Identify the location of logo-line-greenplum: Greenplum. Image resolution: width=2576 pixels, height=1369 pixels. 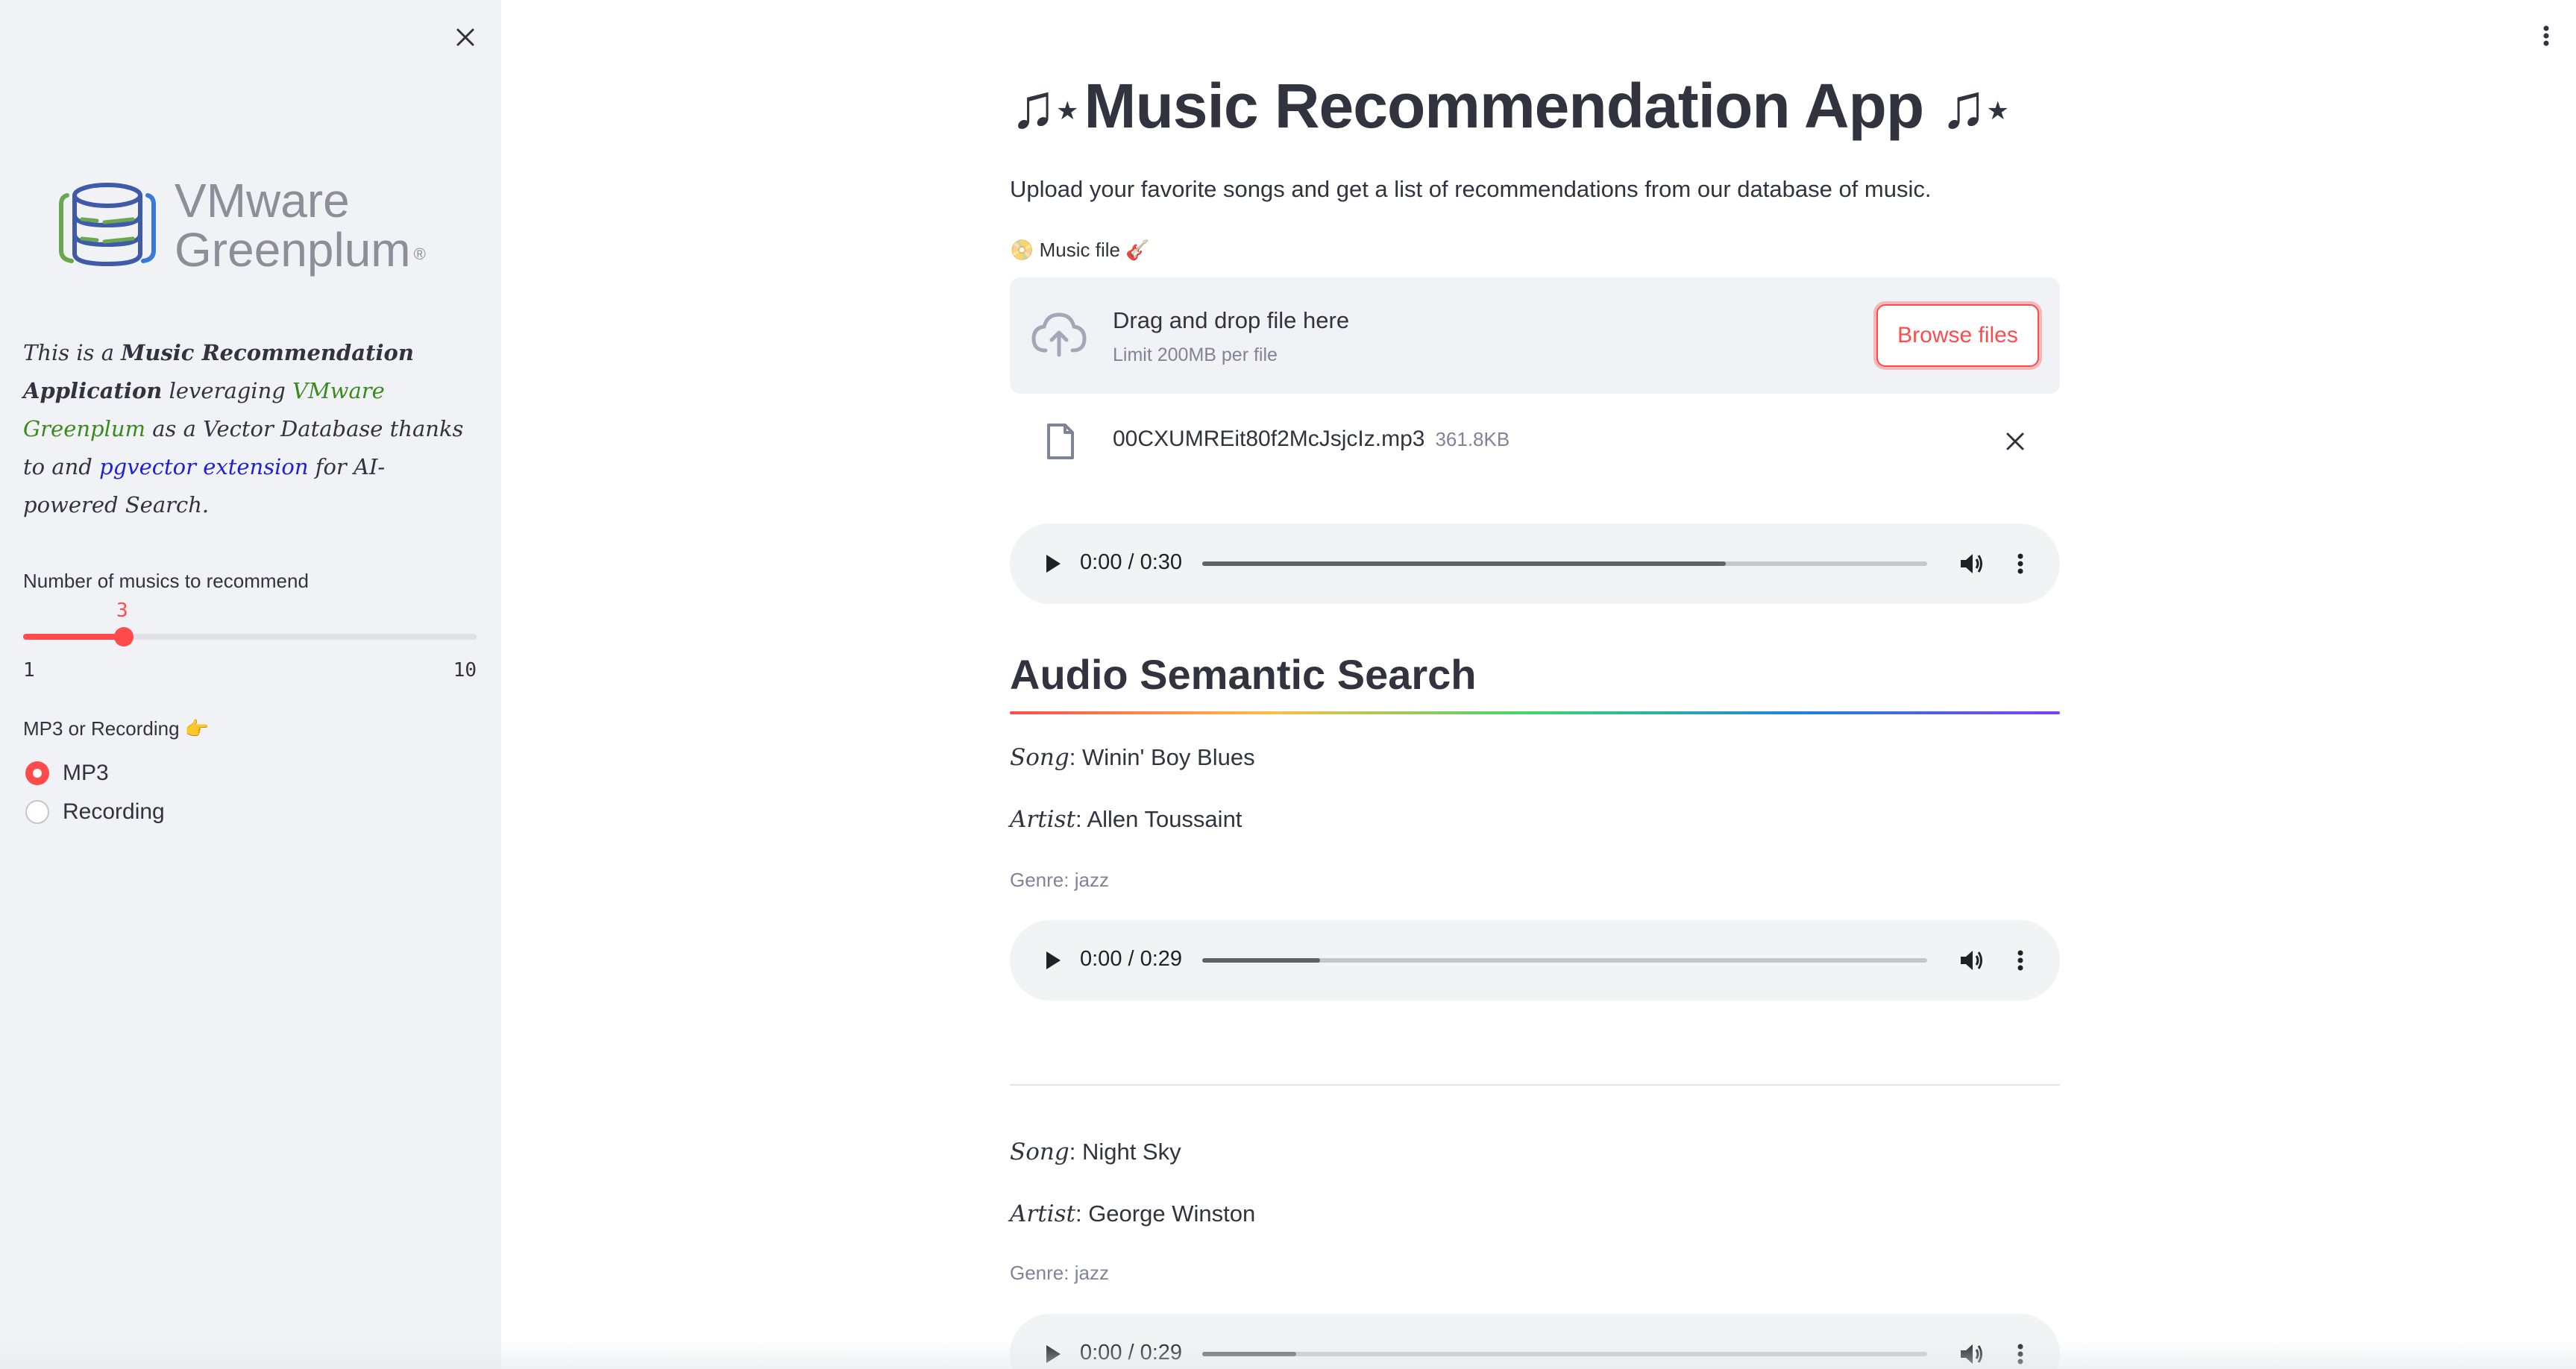
(293, 250).